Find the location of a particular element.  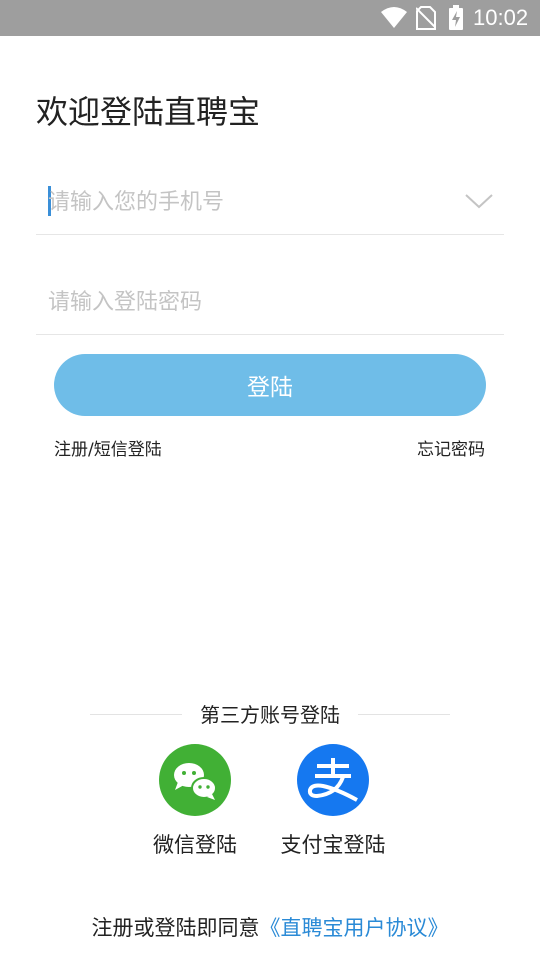

chevron-down-icon is located at coordinates (479, 201).